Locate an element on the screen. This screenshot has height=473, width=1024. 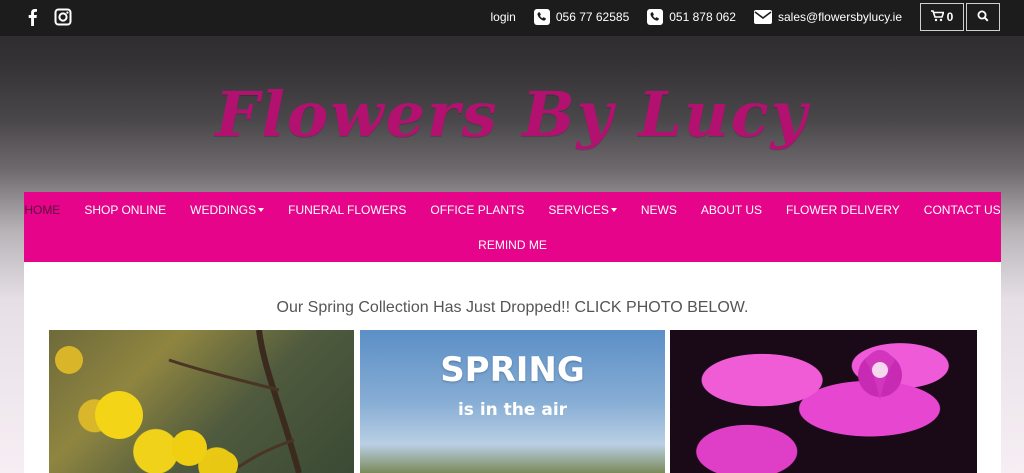
cart-icon is located at coordinates (937, 17).